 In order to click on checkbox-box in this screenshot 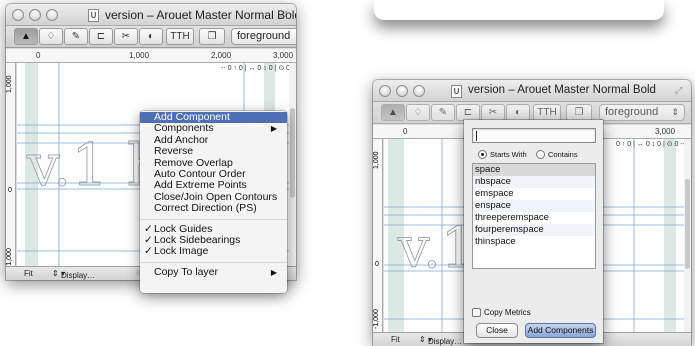, I will do `click(476, 312)`.